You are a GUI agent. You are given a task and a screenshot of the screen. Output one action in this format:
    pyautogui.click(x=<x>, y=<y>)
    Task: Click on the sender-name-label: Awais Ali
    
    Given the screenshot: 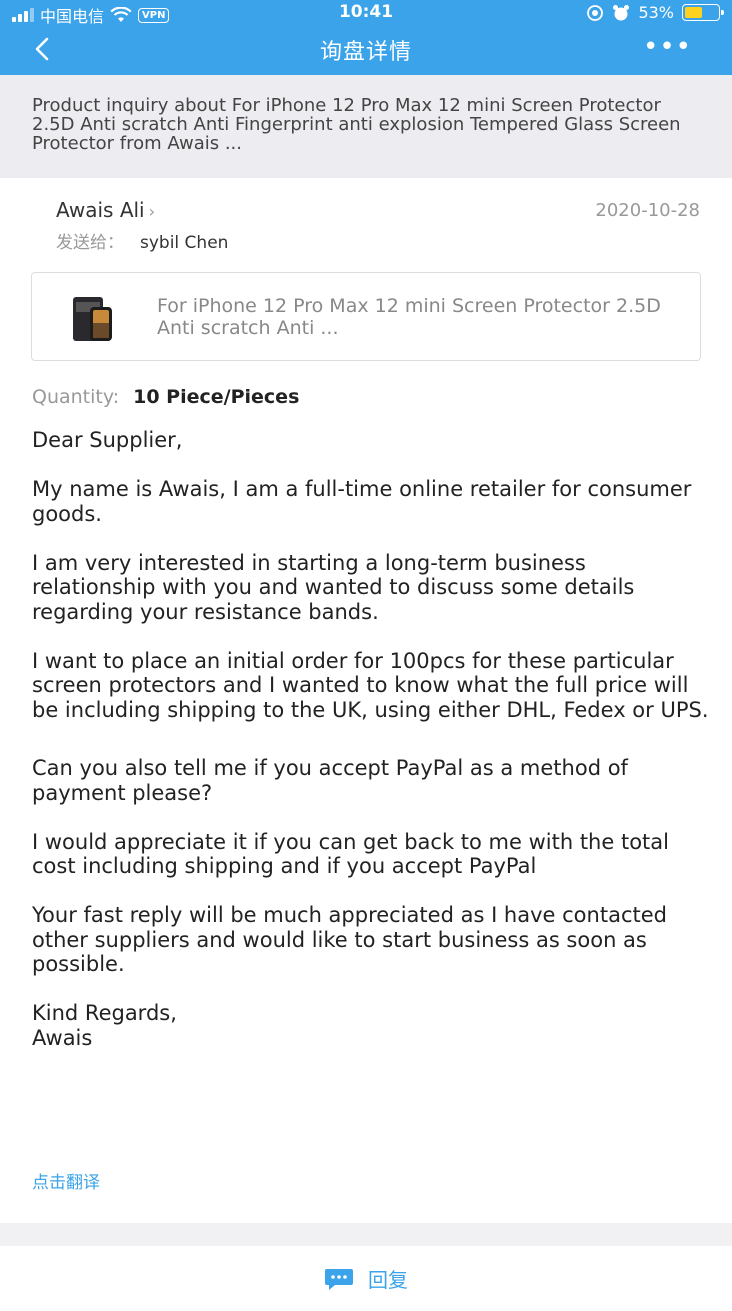 What is the action you would take?
    pyautogui.click(x=100, y=210)
    